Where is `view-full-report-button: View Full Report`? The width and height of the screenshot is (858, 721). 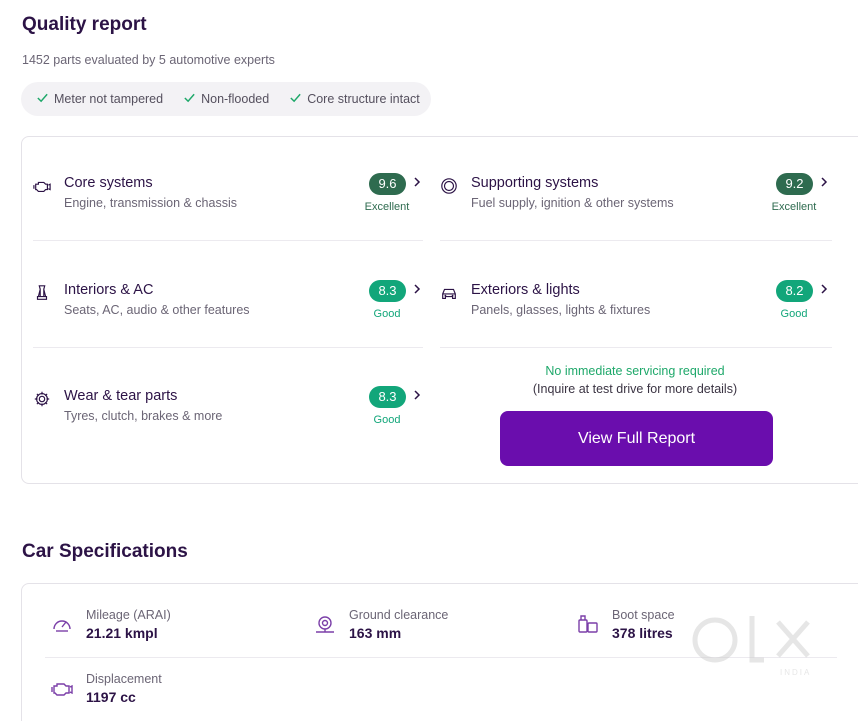 view-full-report-button: View Full Report is located at coordinates (636, 438).